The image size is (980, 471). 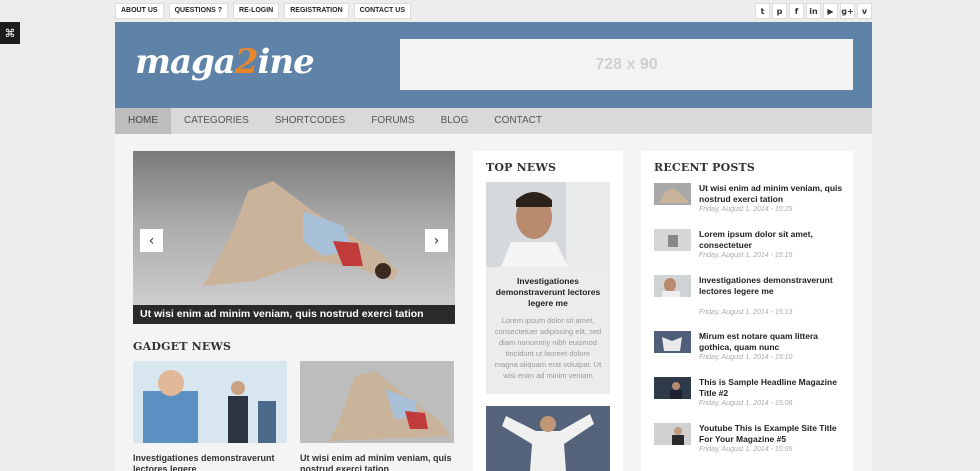 I want to click on questions-link: QUESTIONS ?, so click(x=198, y=11).